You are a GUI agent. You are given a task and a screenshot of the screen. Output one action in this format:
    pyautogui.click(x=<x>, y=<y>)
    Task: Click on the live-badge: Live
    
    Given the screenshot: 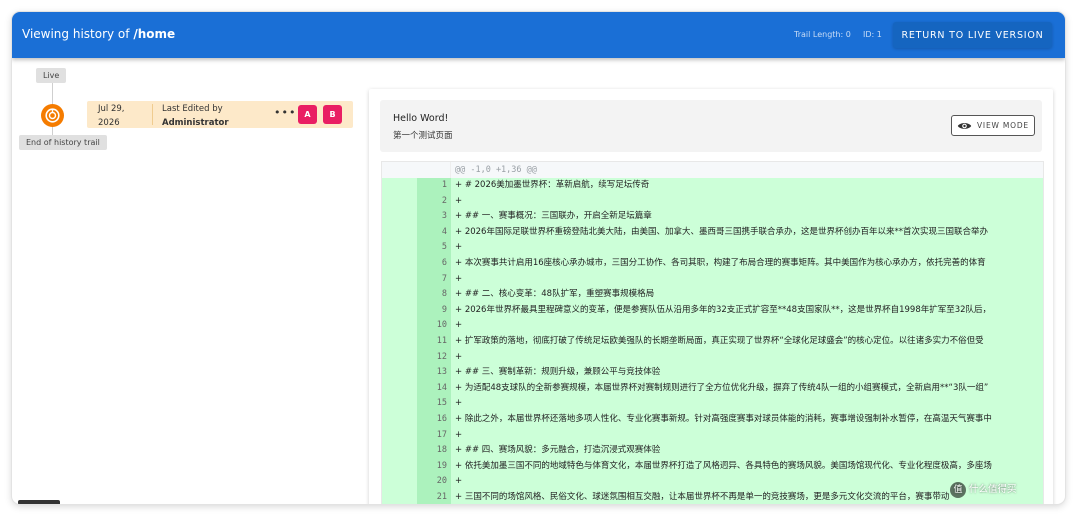 What is the action you would take?
    pyautogui.click(x=51, y=75)
    